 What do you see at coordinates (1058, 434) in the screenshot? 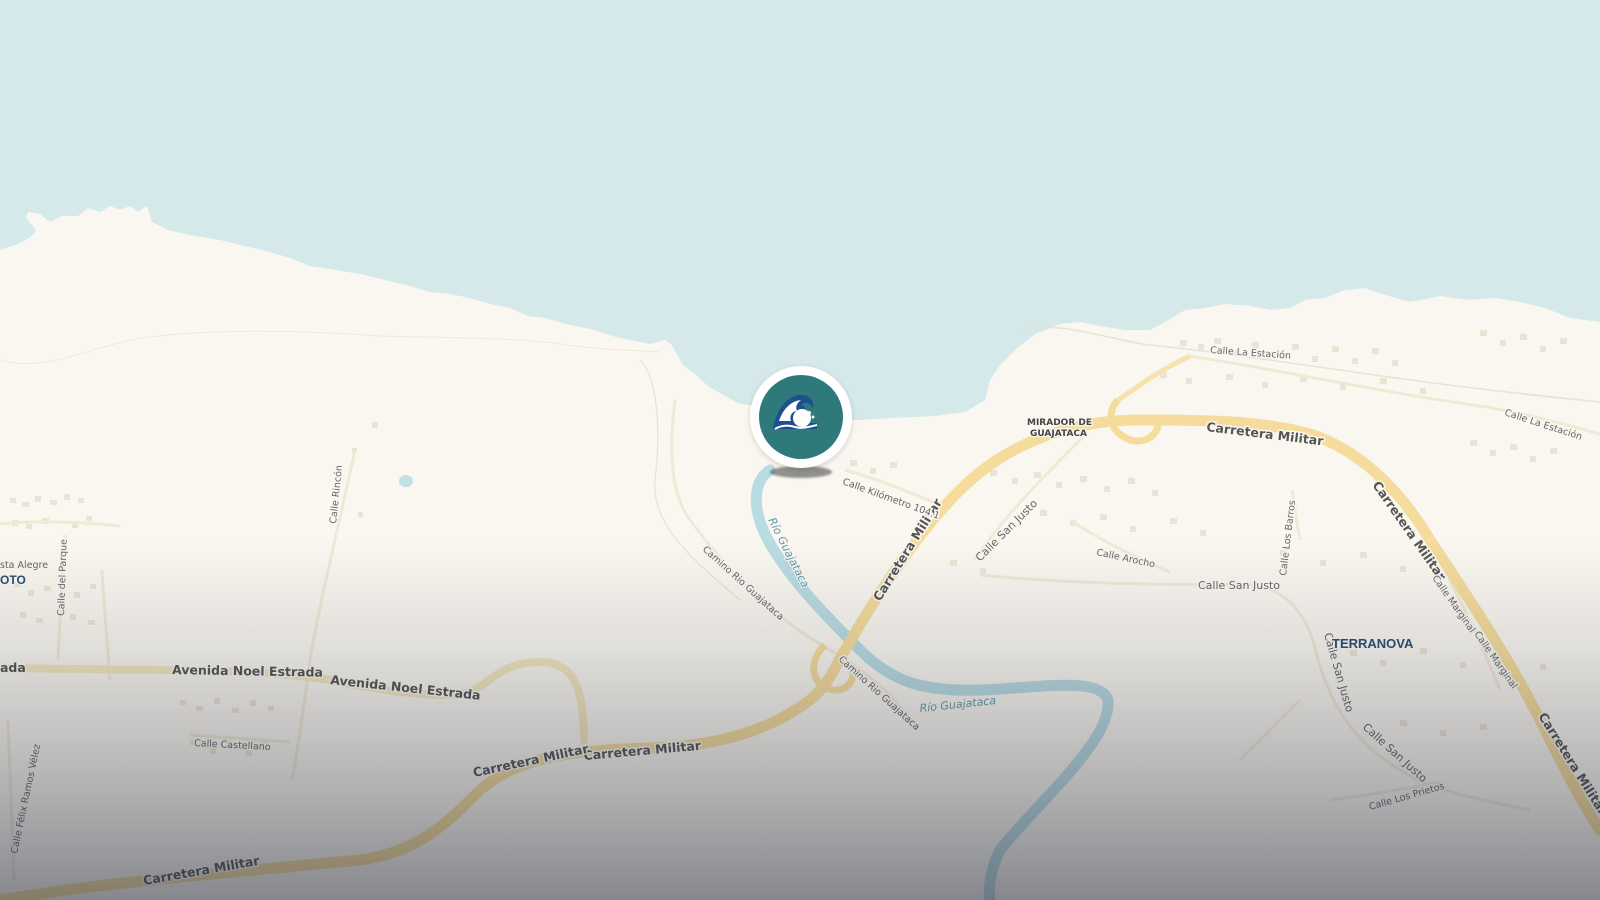
I see `poi-label-mirador: GUAJATACA` at bounding box center [1058, 434].